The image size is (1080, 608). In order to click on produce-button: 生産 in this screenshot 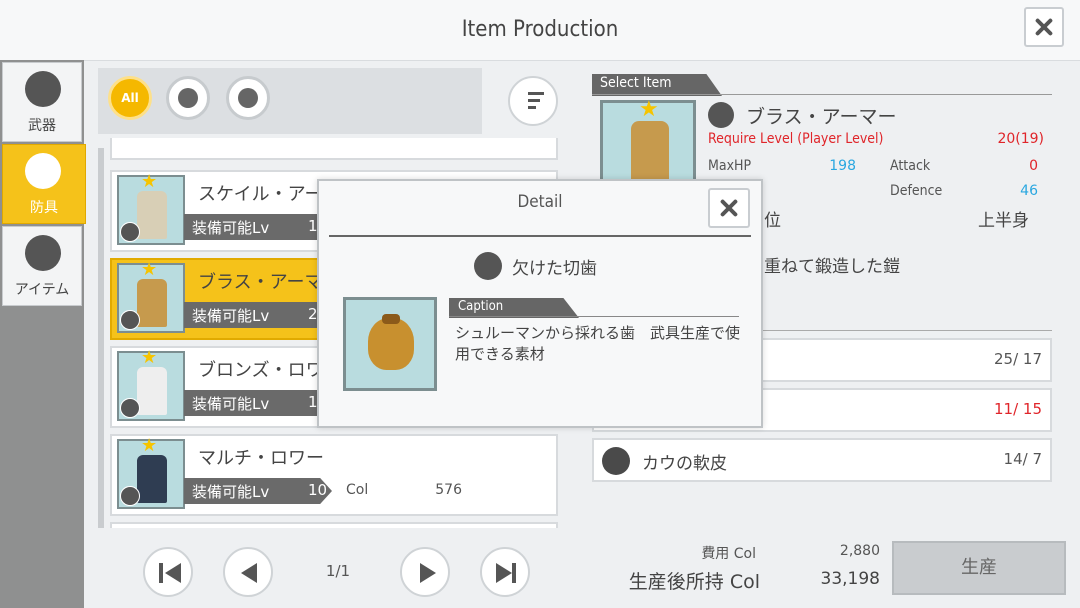, I will do `click(979, 568)`.